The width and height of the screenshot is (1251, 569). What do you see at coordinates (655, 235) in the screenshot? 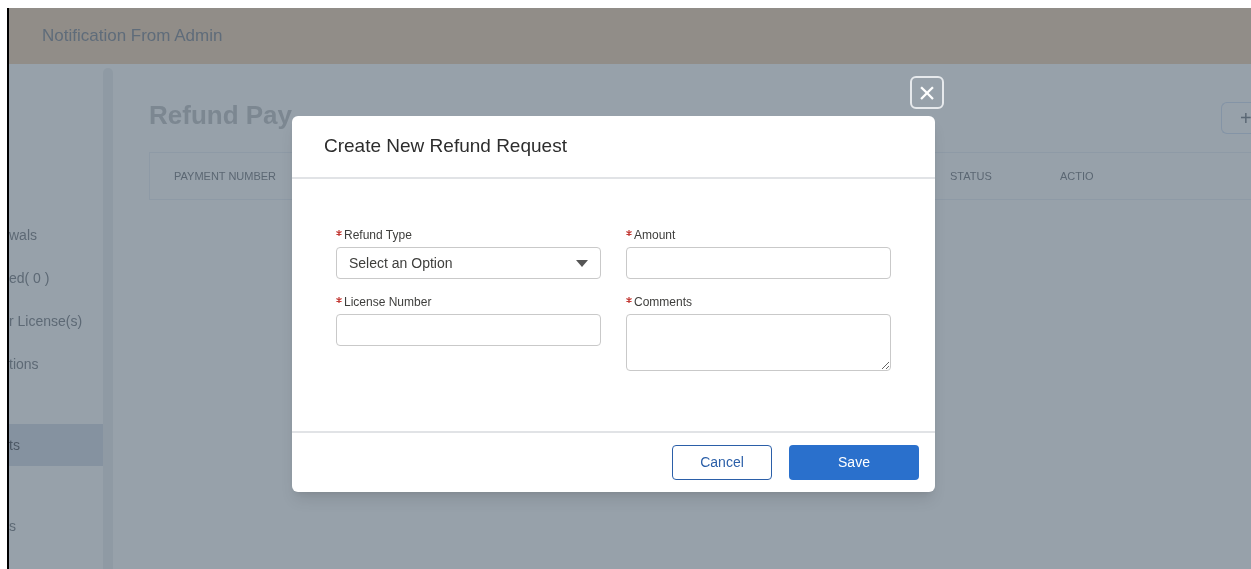
I see `field-label: Amount` at bounding box center [655, 235].